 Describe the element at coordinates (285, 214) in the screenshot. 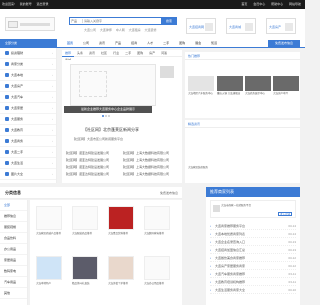

I see `enter-store-button: 进入店铺` at that location.